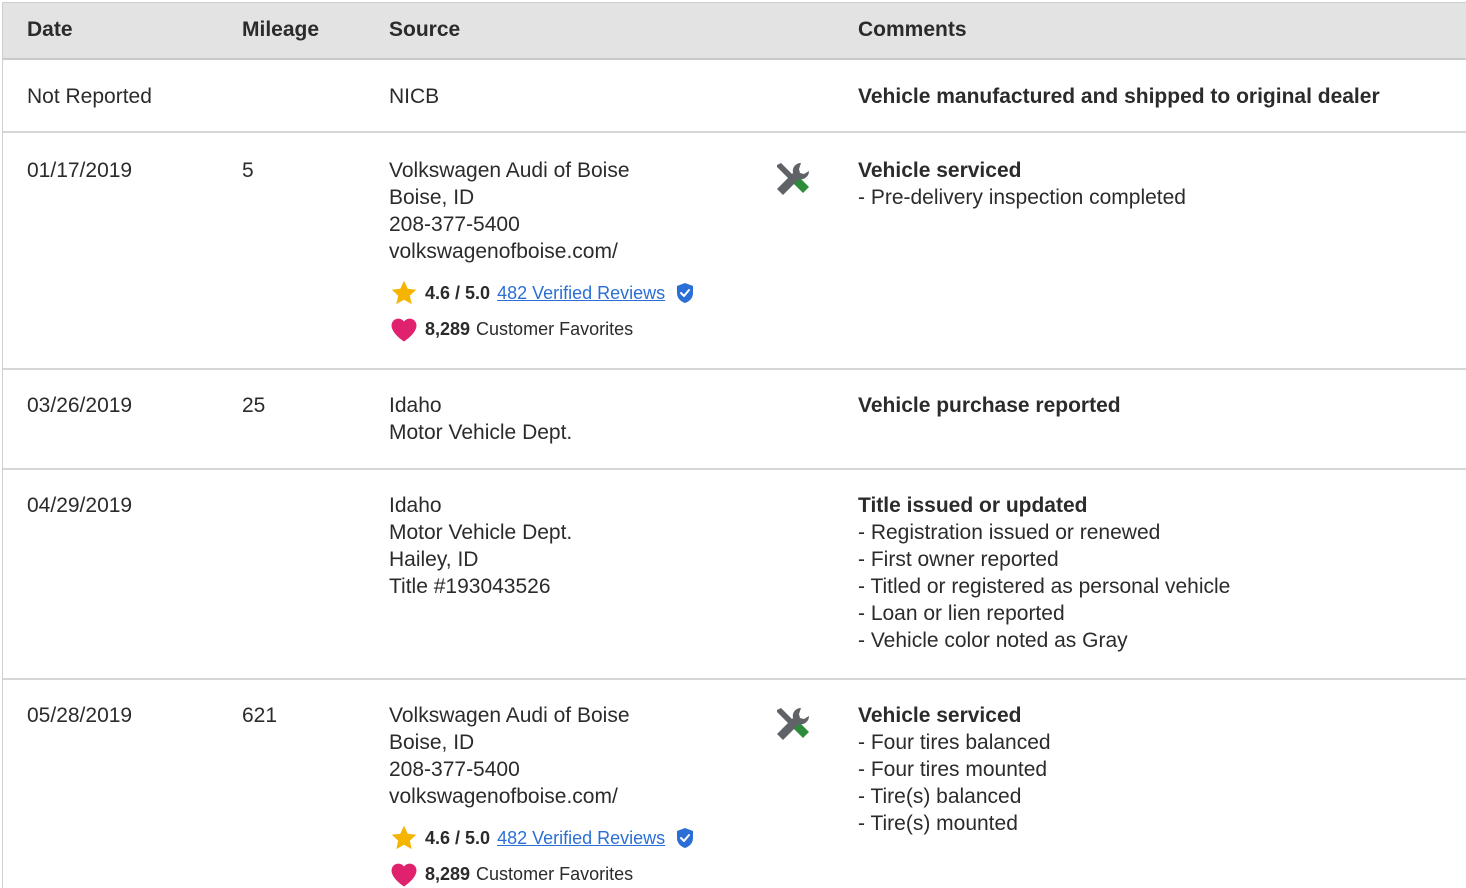 This screenshot has width=1466, height=888. What do you see at coordinates (912, 29) in the screenshot?
I see `header-comments: Comments` at bounding box center [912, 29].